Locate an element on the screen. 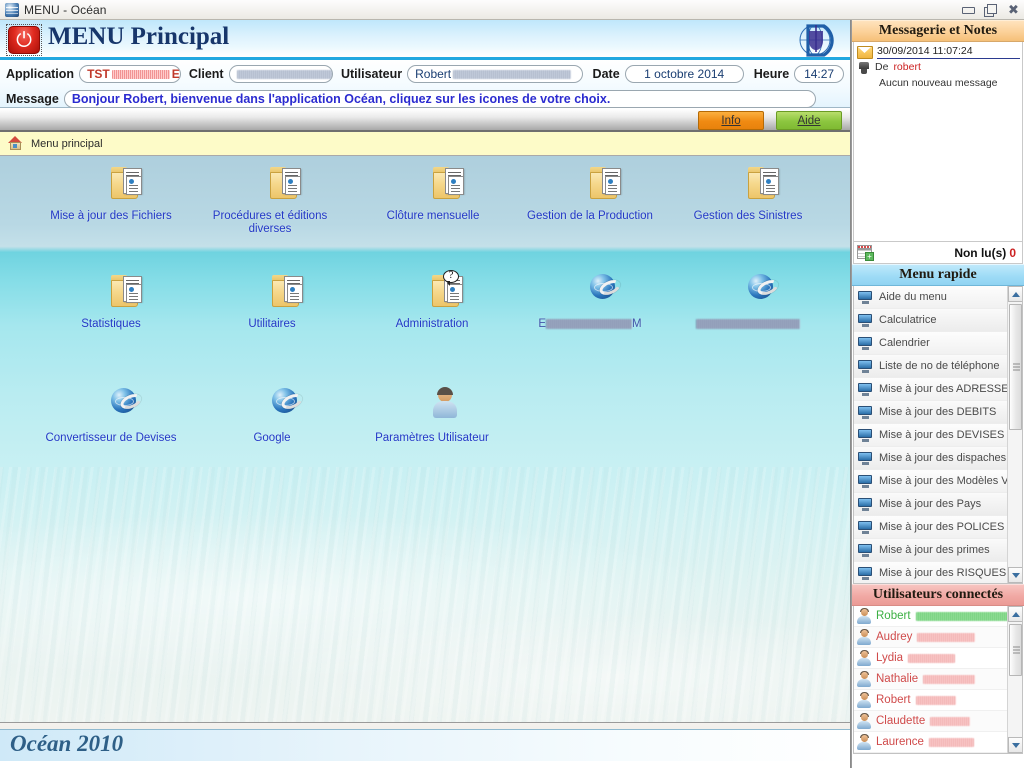 The height and width of the screenshot is (768, 1024). heure-field: 14:27 is located at coordinates (819, 74).